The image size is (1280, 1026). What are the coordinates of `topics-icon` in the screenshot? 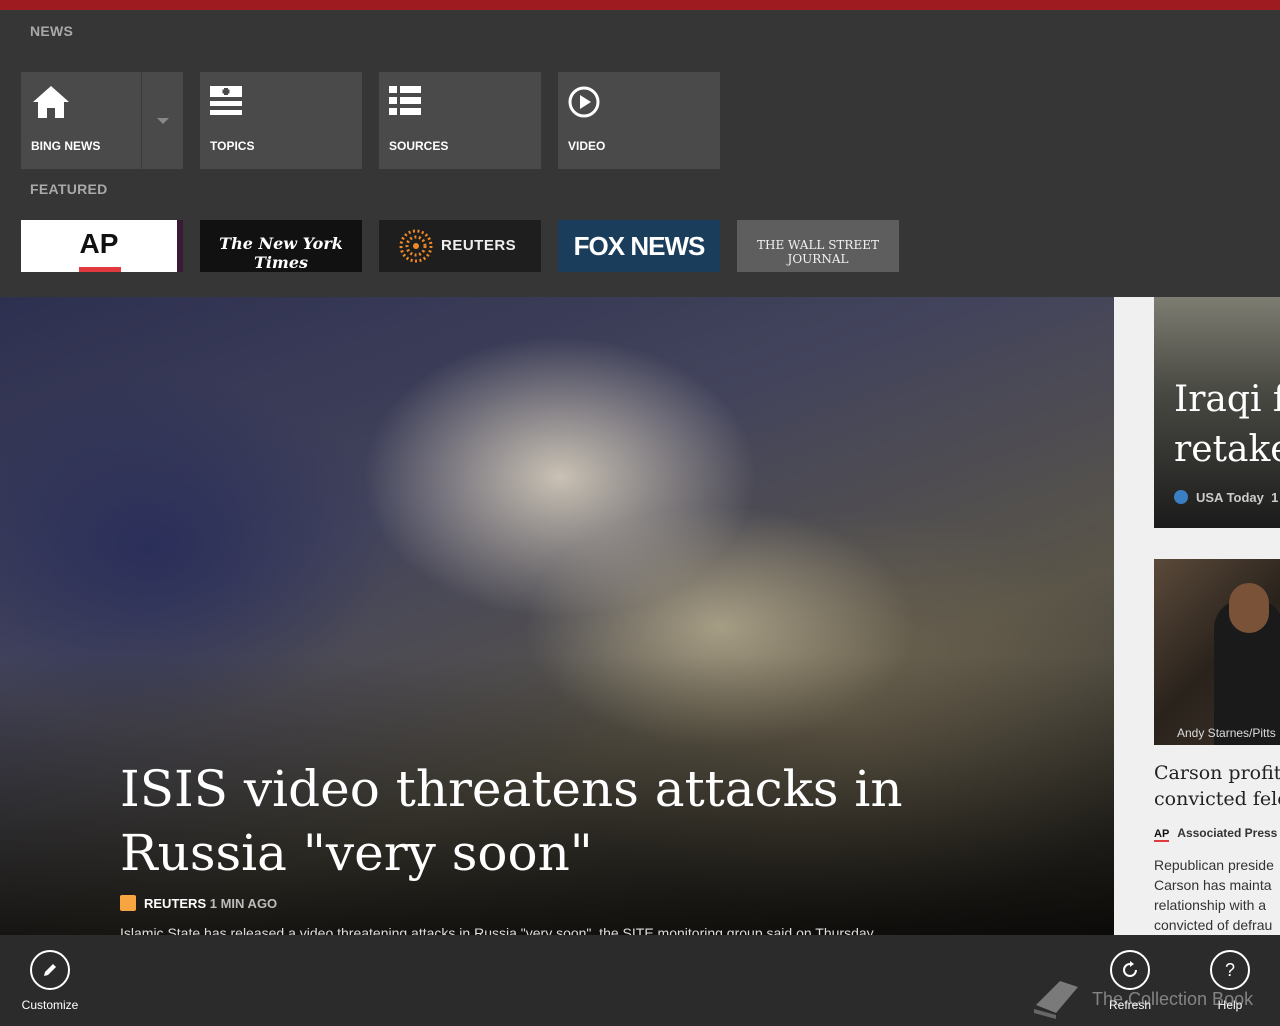 It's located at (226, 100).